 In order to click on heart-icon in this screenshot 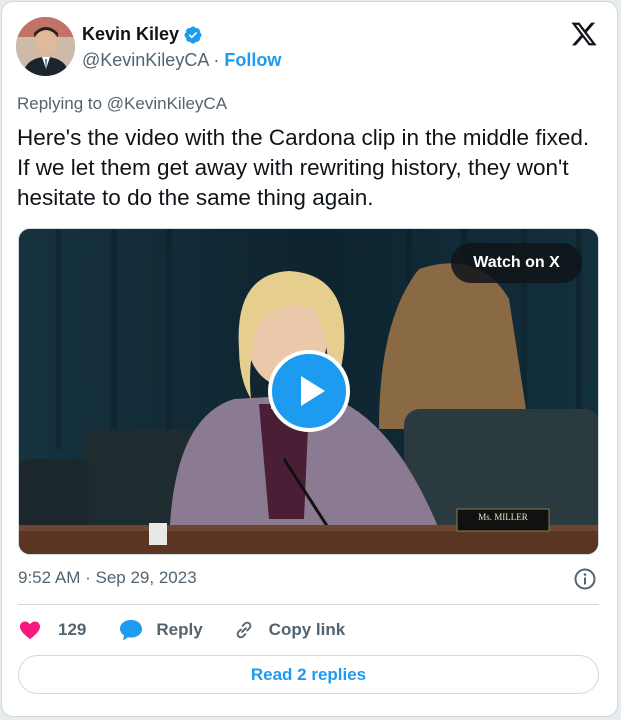, I will do `click(30, 630)`.